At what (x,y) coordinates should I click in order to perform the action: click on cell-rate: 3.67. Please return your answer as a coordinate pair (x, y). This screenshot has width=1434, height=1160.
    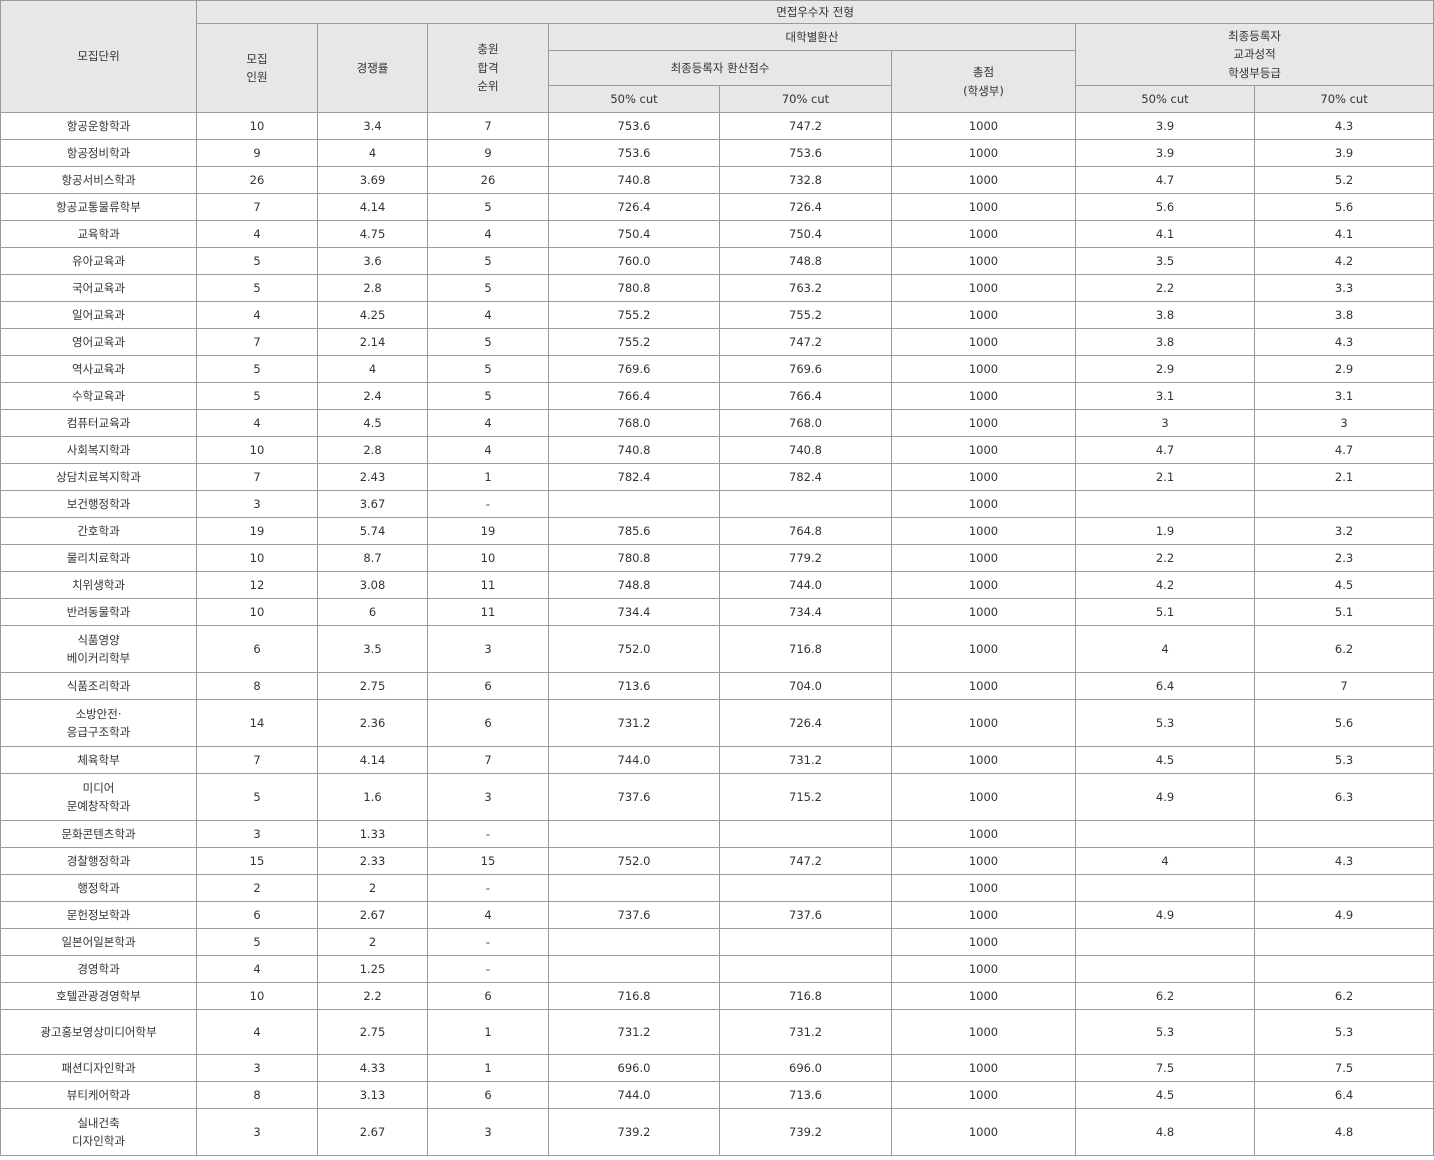
    Looking at the image, I should click on (372, 504).